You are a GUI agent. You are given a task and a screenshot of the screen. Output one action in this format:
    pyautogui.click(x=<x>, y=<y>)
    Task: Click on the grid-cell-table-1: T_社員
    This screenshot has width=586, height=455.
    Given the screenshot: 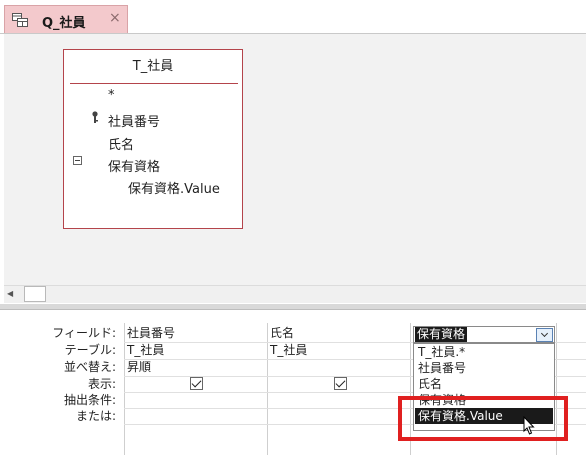 What is the action you would take?
    pyautogui.click(x=145, y=350)
    